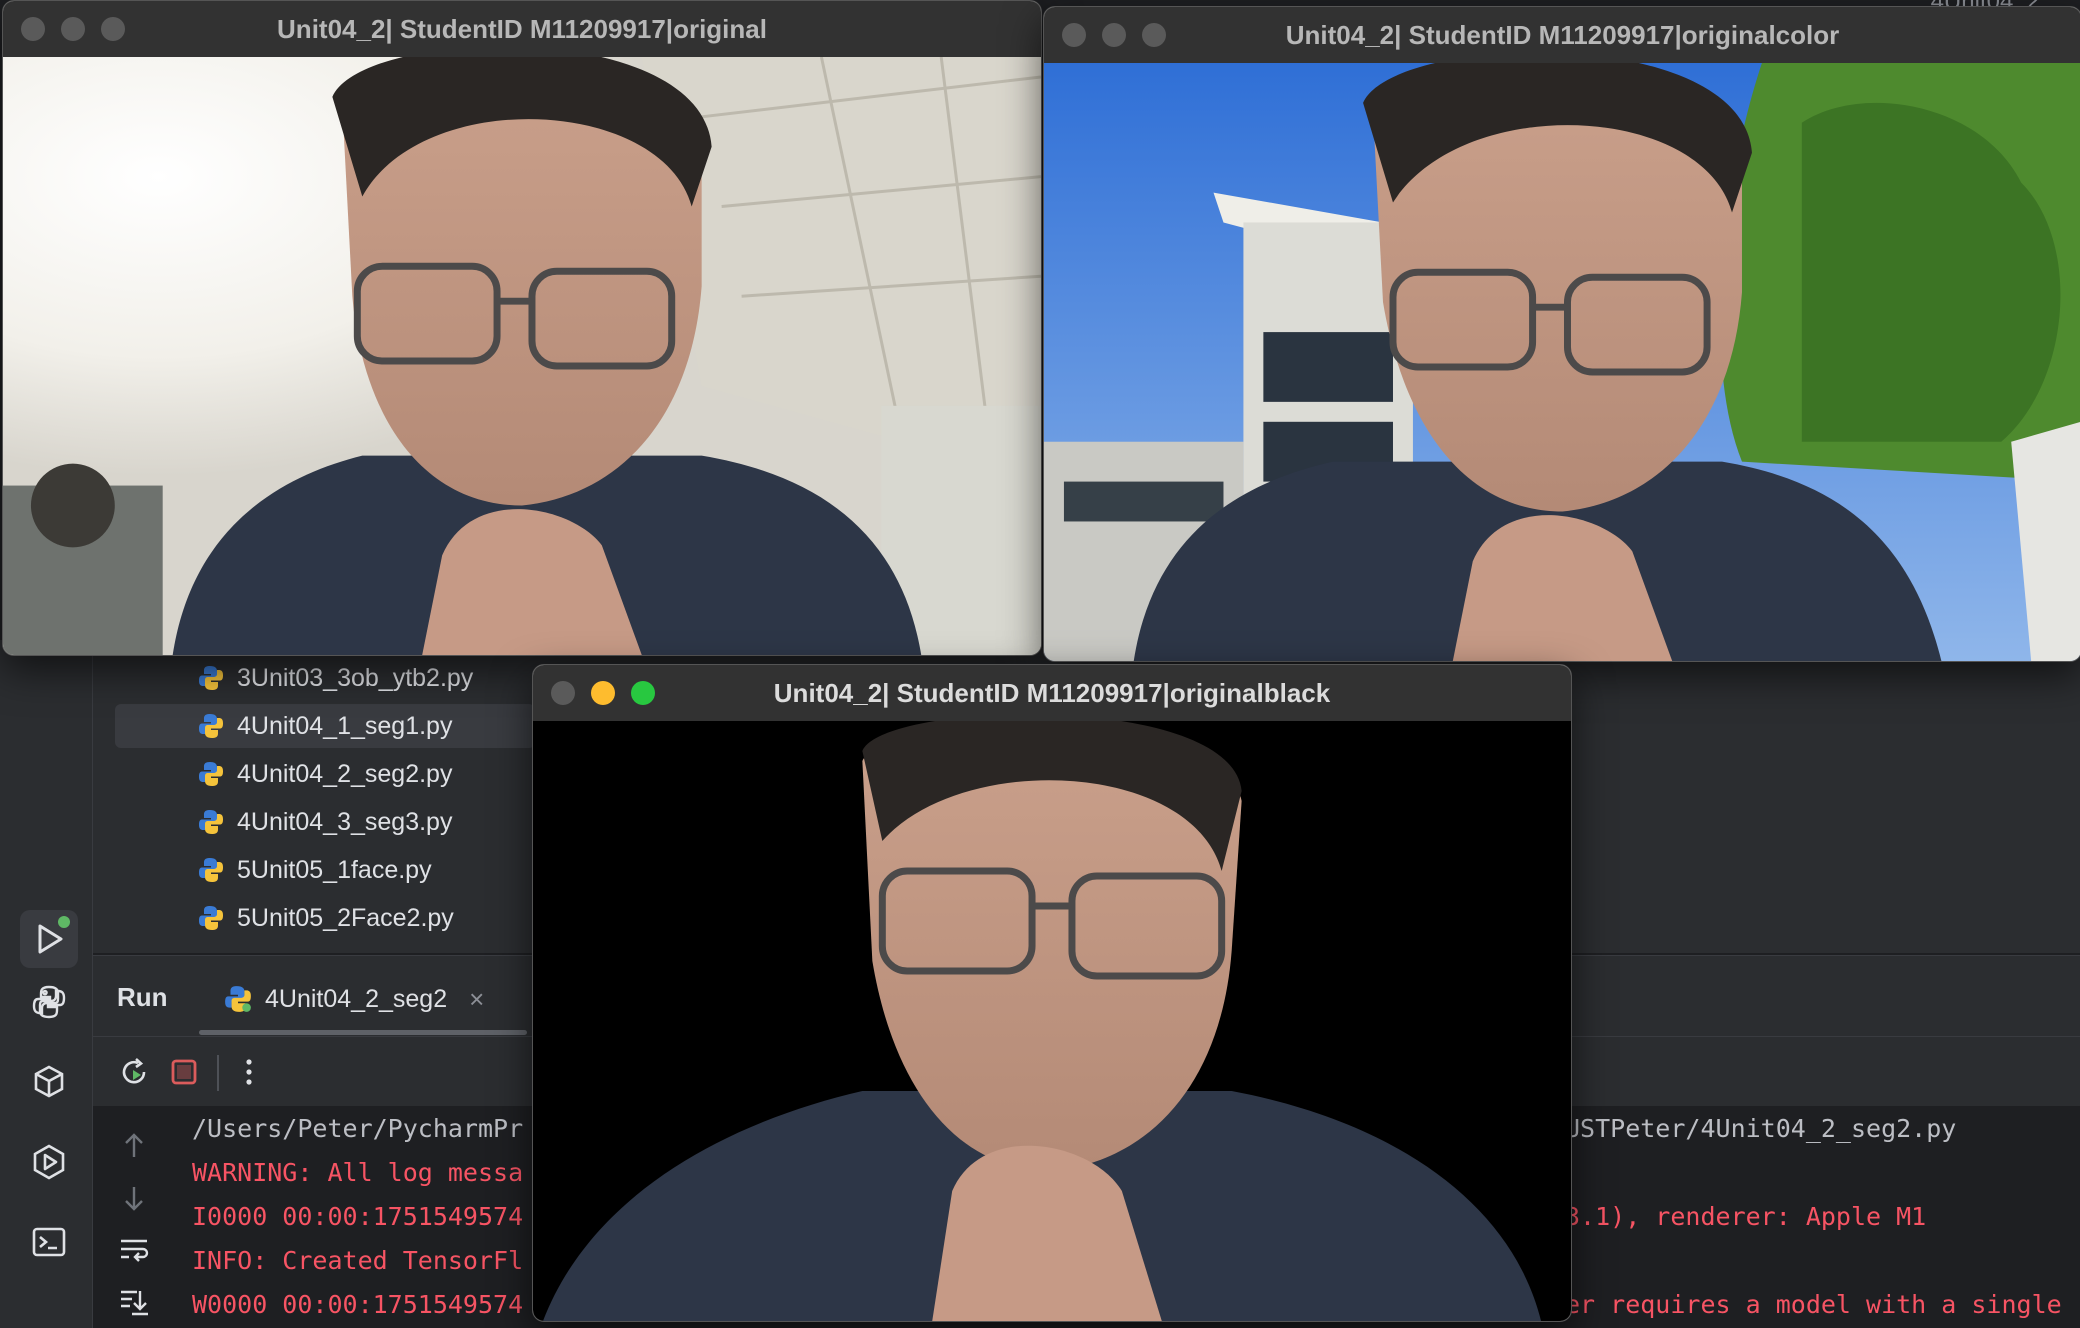 The image size is (2080, 1328). I want to click on console-line: USTPeter/4Unit04_2_seg2.py, so click(1761, 1128).